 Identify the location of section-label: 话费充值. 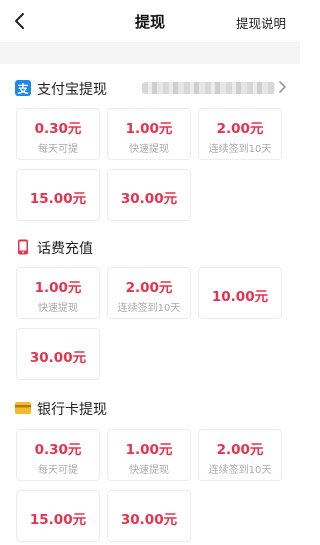
(65, 249).